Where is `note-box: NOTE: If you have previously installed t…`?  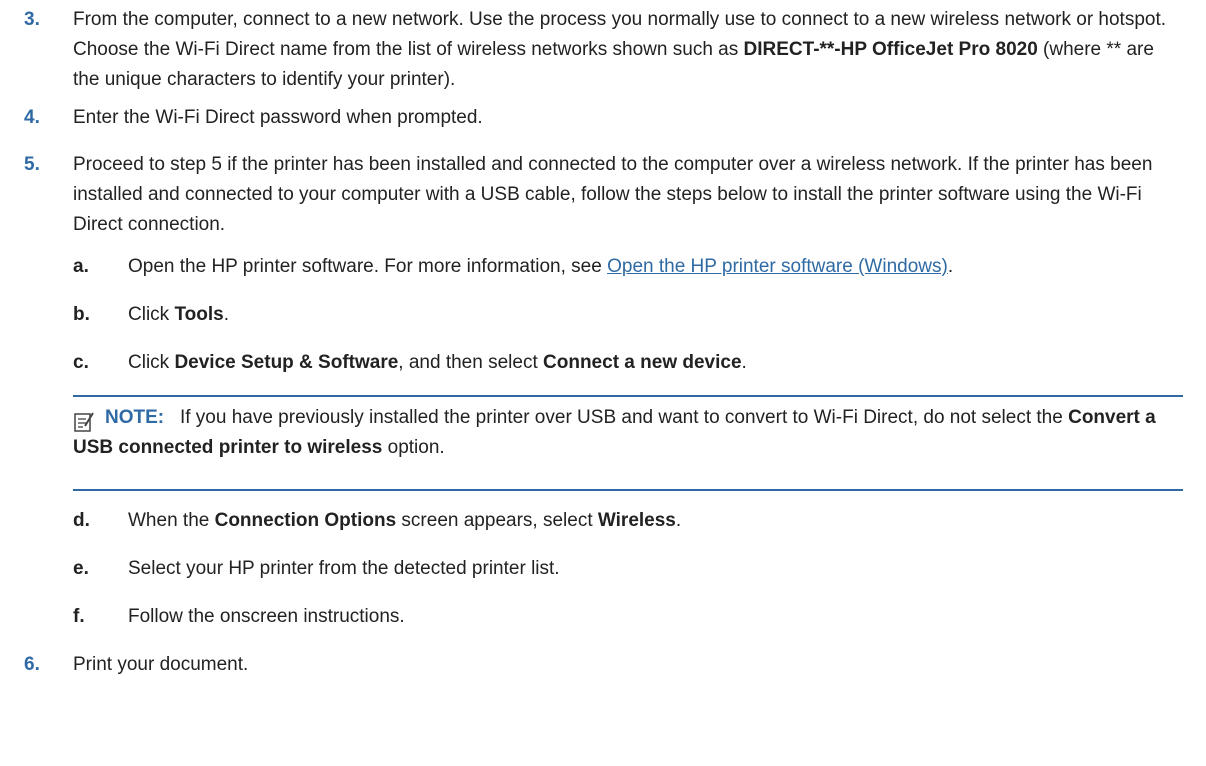
note-box: NOTE: If you have previously installed t… is located at coordinates (628, 443).